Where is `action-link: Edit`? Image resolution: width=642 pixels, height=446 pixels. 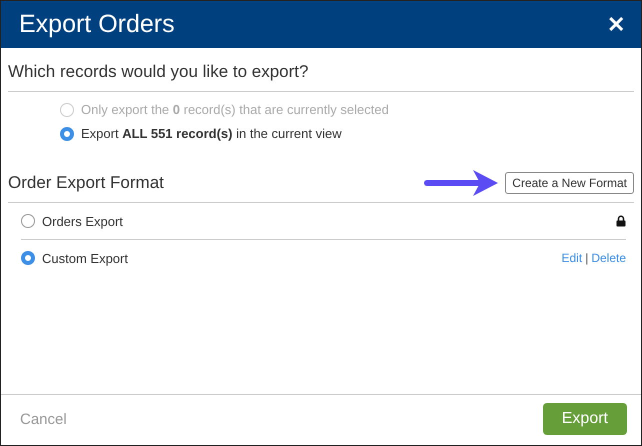
action-link: Edit is located at coordinates (572, 258).